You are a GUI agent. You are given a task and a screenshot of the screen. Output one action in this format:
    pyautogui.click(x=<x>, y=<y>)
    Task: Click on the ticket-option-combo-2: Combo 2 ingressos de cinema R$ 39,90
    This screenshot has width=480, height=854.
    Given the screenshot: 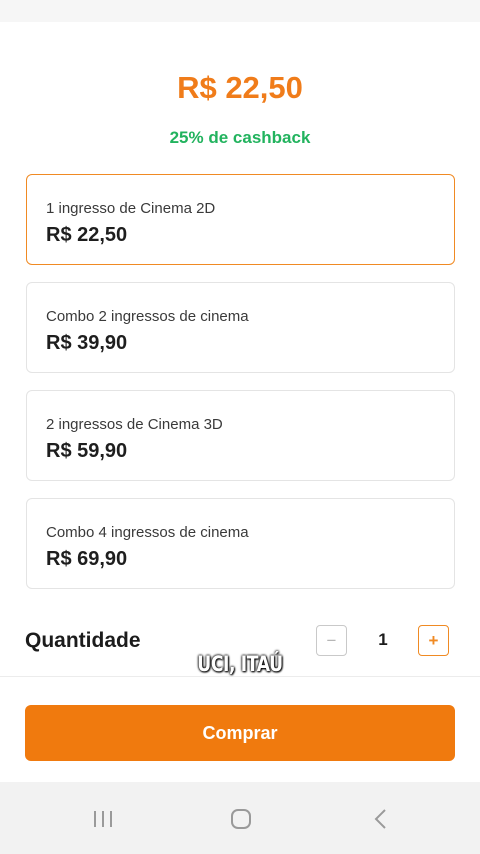 What is the action you would take?
    pyautogui.click(x=240, y=327)
    